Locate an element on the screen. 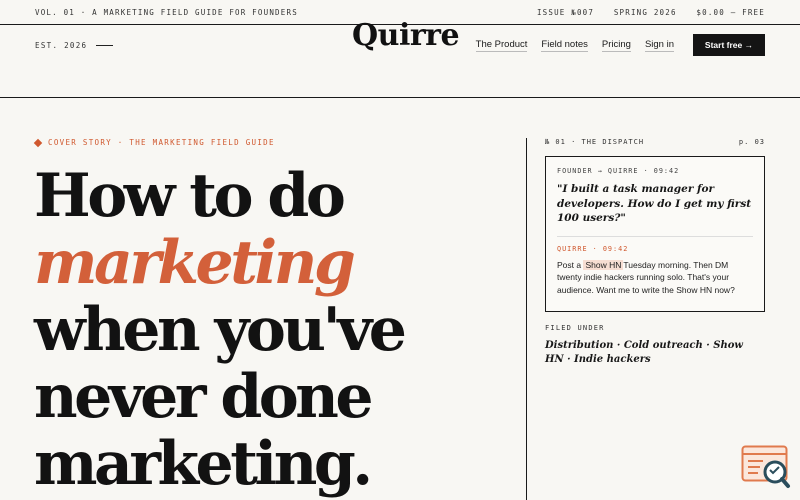 The image size is (800, 500). issue-season: SPRING 2026 is located at coordinates (645, 12).